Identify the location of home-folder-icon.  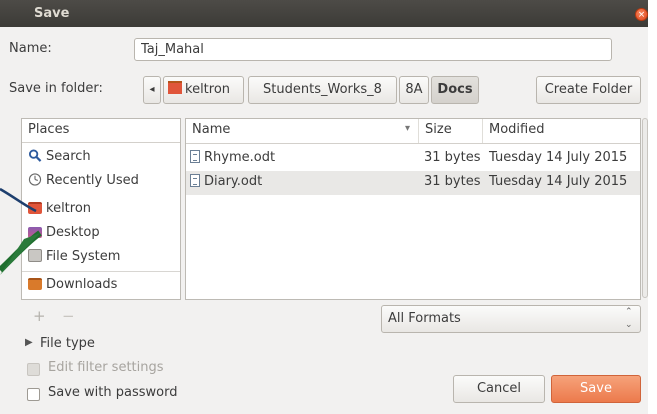
(175, 87).